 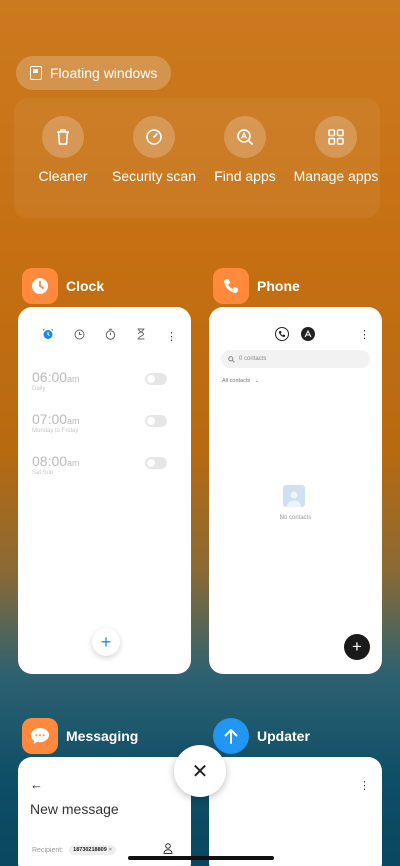 What do you see at coordinates (50, 419) in the screenshot?
I see `alarm-time: 07:00` at bounding box center [50, 419].